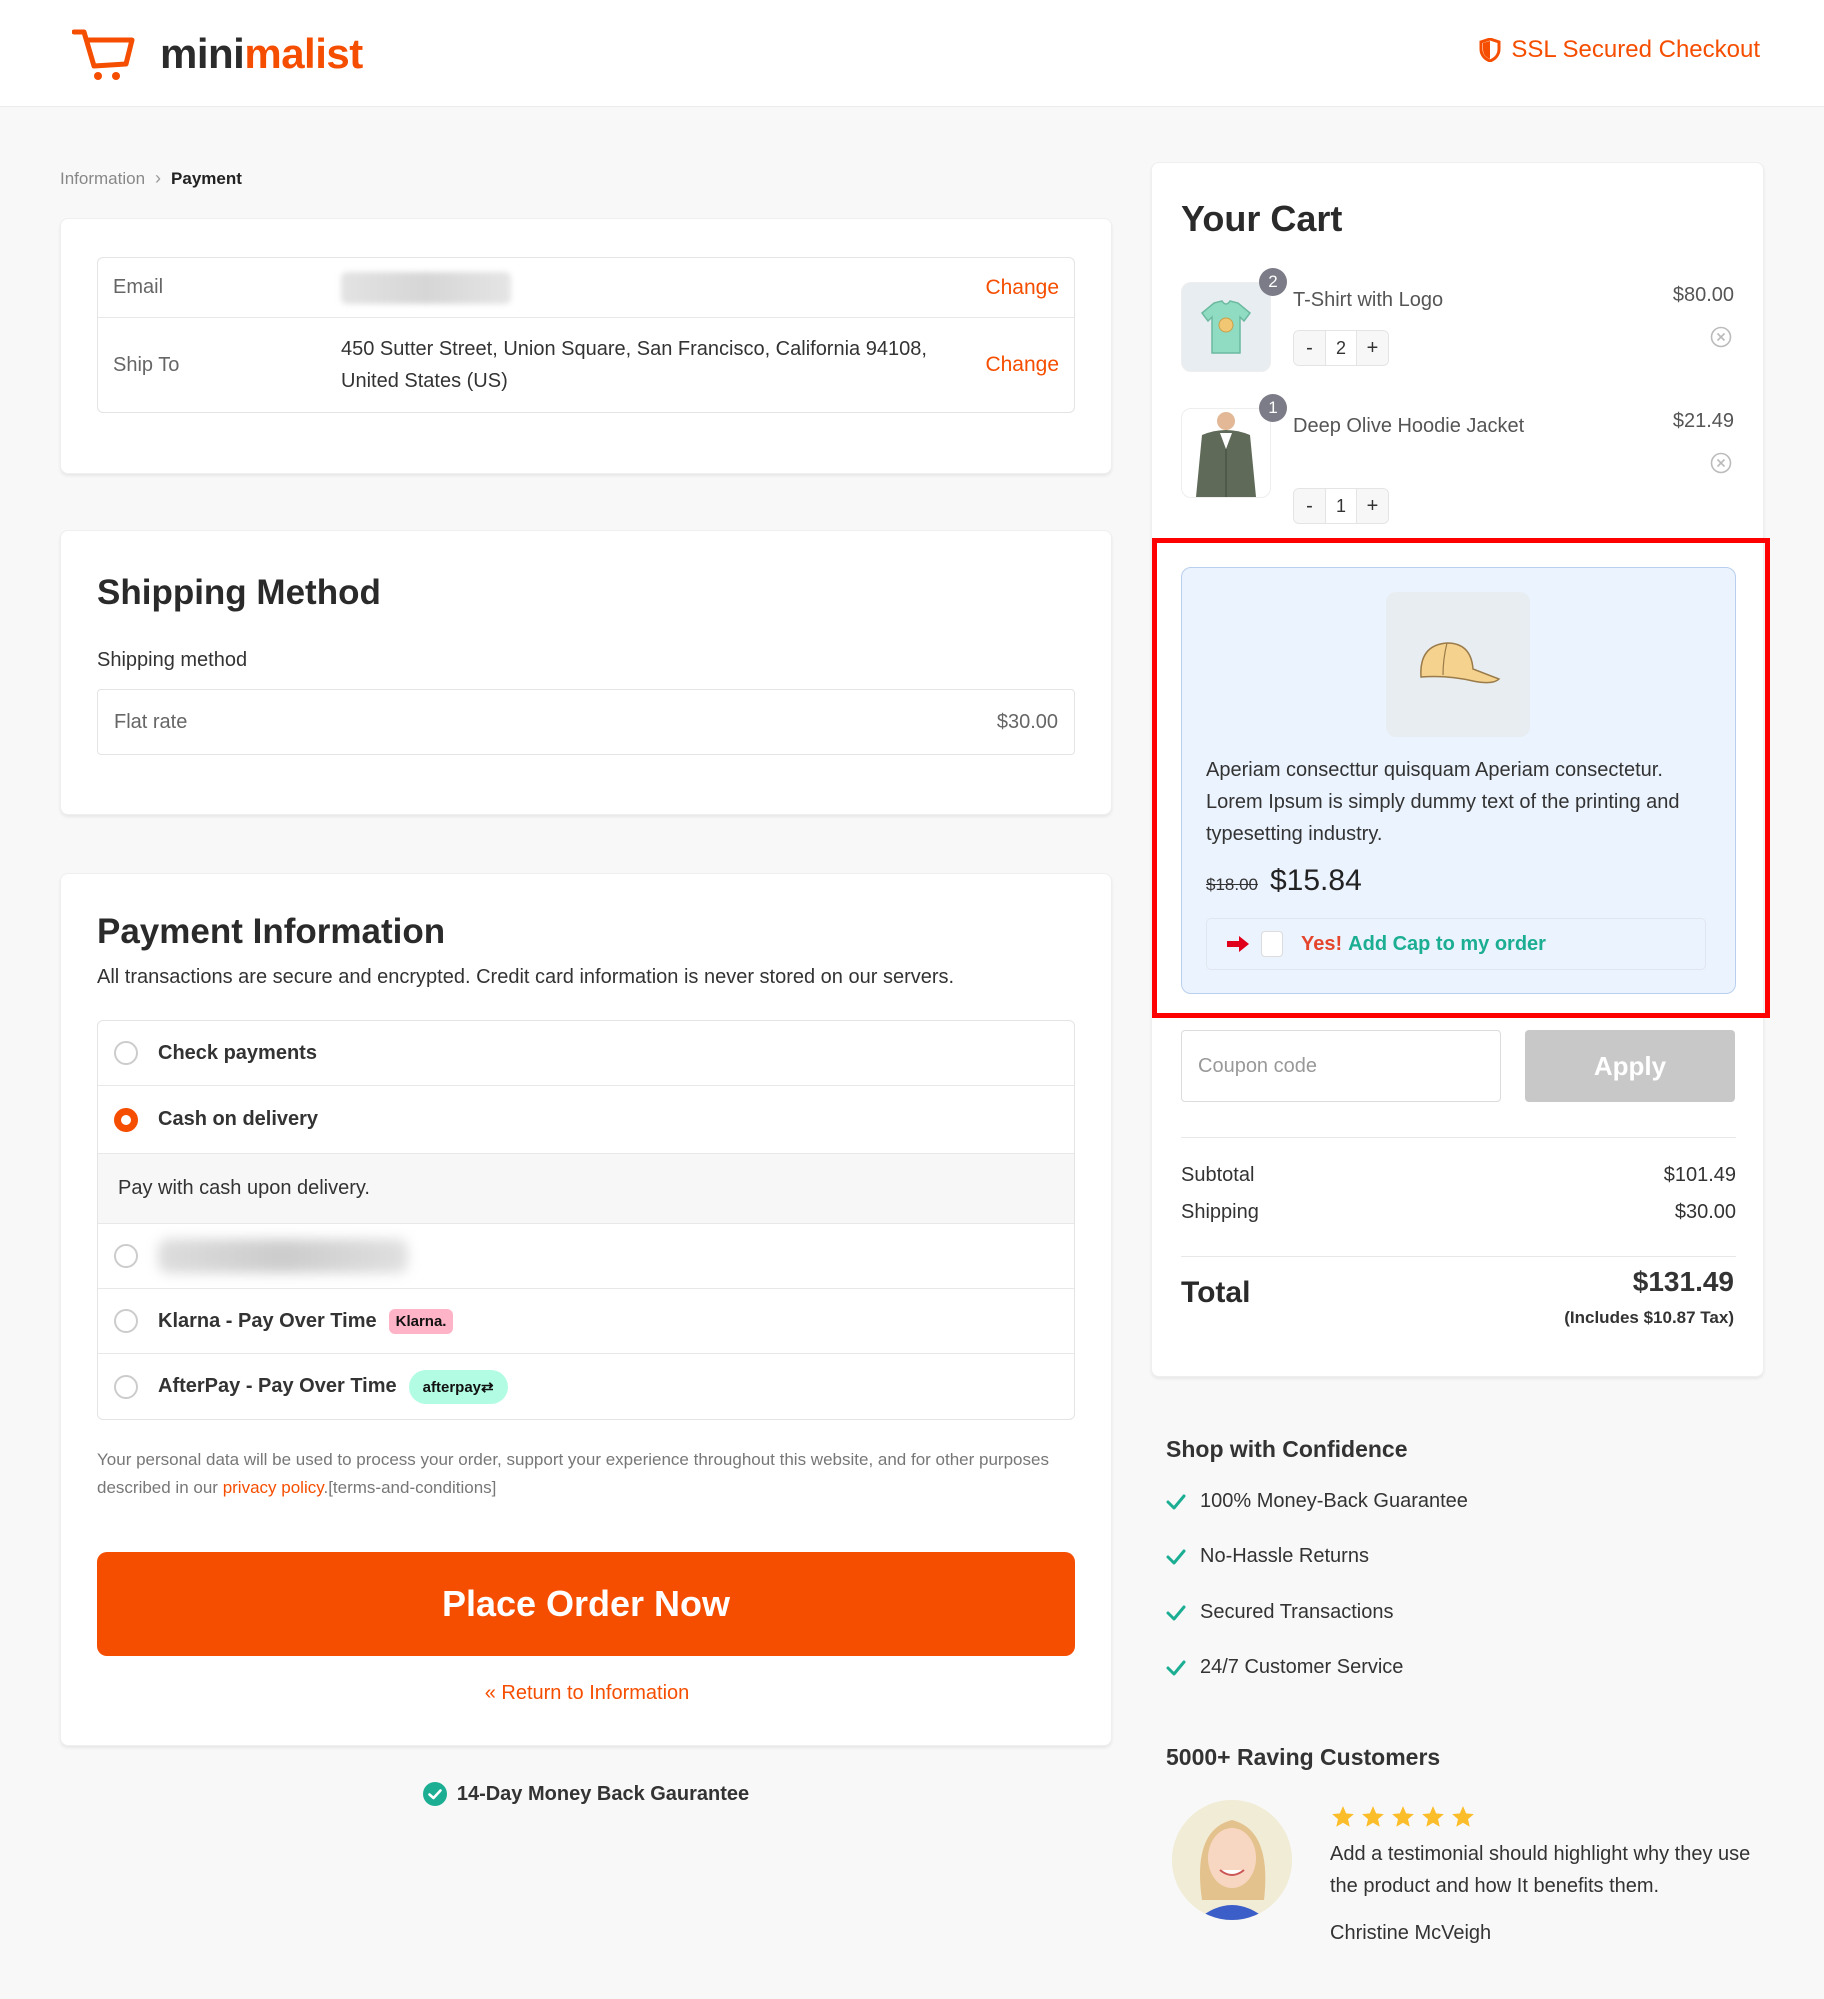 This screenshot has height=1999, width=1824. What do you see at coordinates (1216, 1292) in the screenshot?
I see `total-label: Total` at bounding box center [1216, 1292].